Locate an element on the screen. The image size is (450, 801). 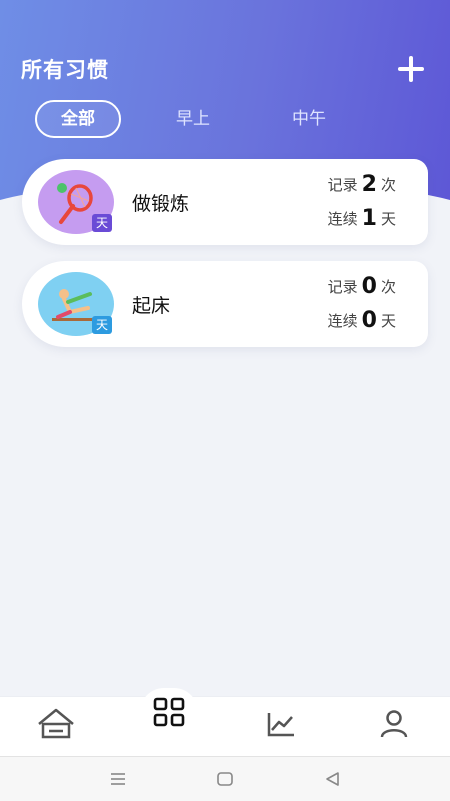
nav-home is located at coordinates (56, 725).